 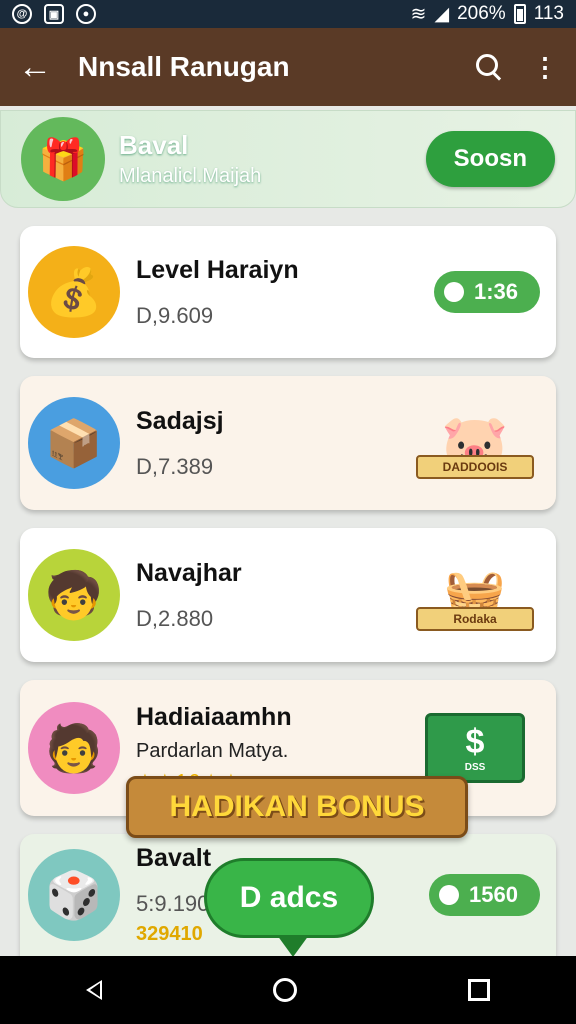 I want to click on more-options-icon: ⋮, so click(x=545, y=67).